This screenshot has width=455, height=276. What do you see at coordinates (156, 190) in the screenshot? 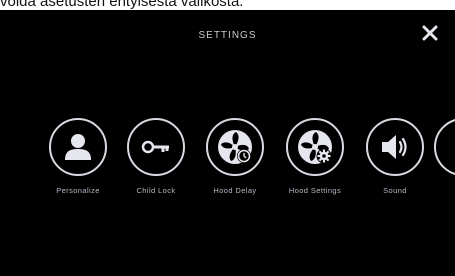
I see `menu-item-label: Child Lock` at bounding box center [156, 190].